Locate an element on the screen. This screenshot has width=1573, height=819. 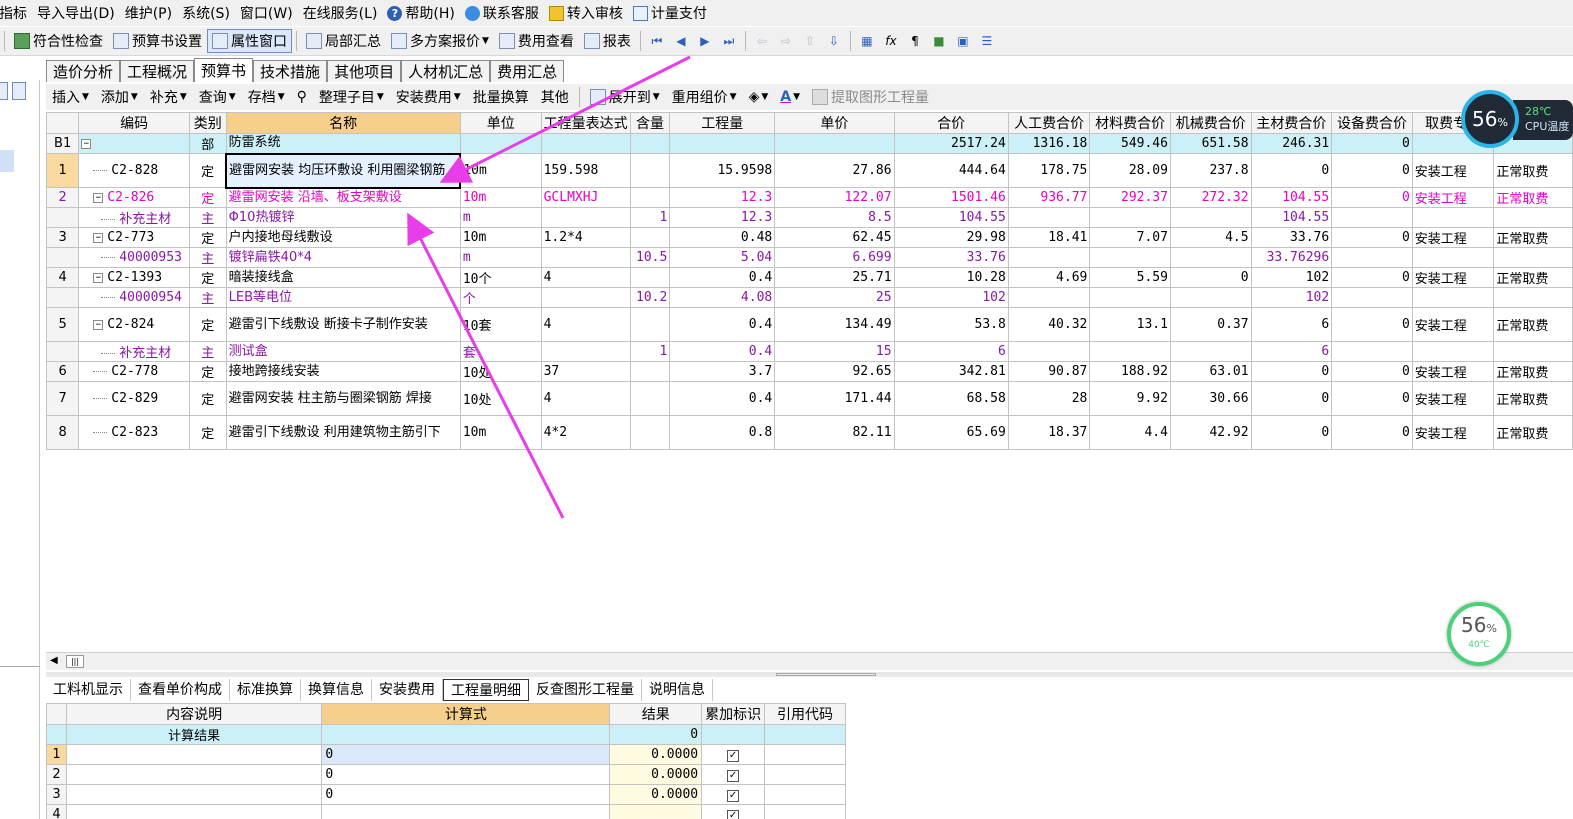
name-cell: 避雷网安装 沿墙、板支架敷设 is located at coordinates (343, 197).